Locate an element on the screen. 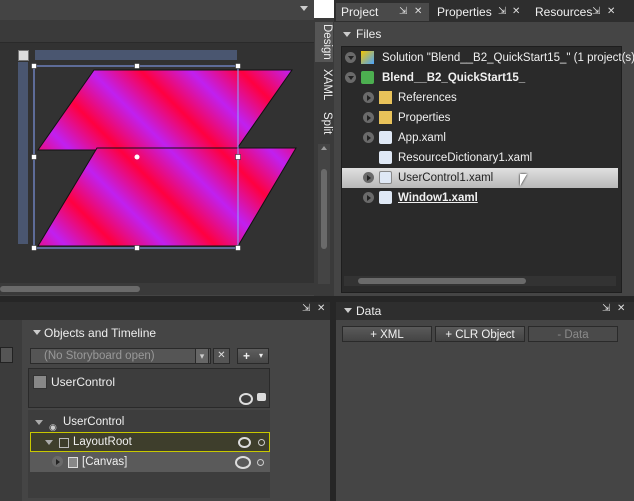 This screenshot has width=634, height=501. tab-project-label: Project is located at coordinates (360, 12).